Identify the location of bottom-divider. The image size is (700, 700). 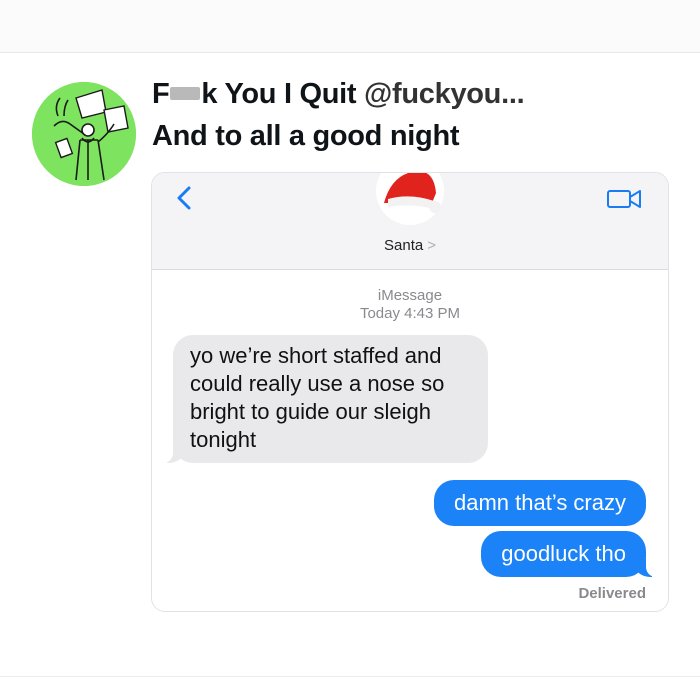
(350, 676).